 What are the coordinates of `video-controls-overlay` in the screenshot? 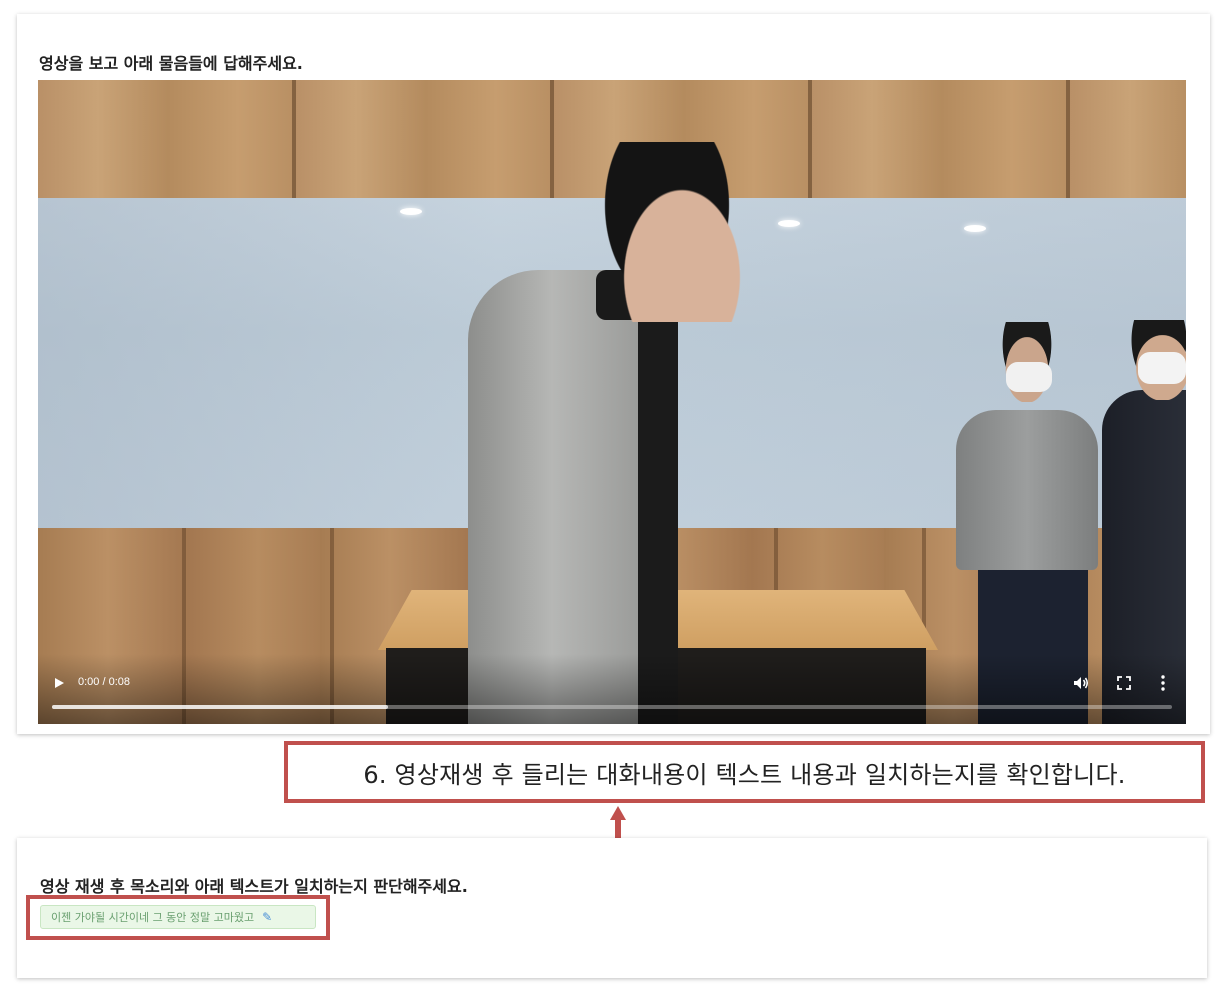 It's located at (612, 689).